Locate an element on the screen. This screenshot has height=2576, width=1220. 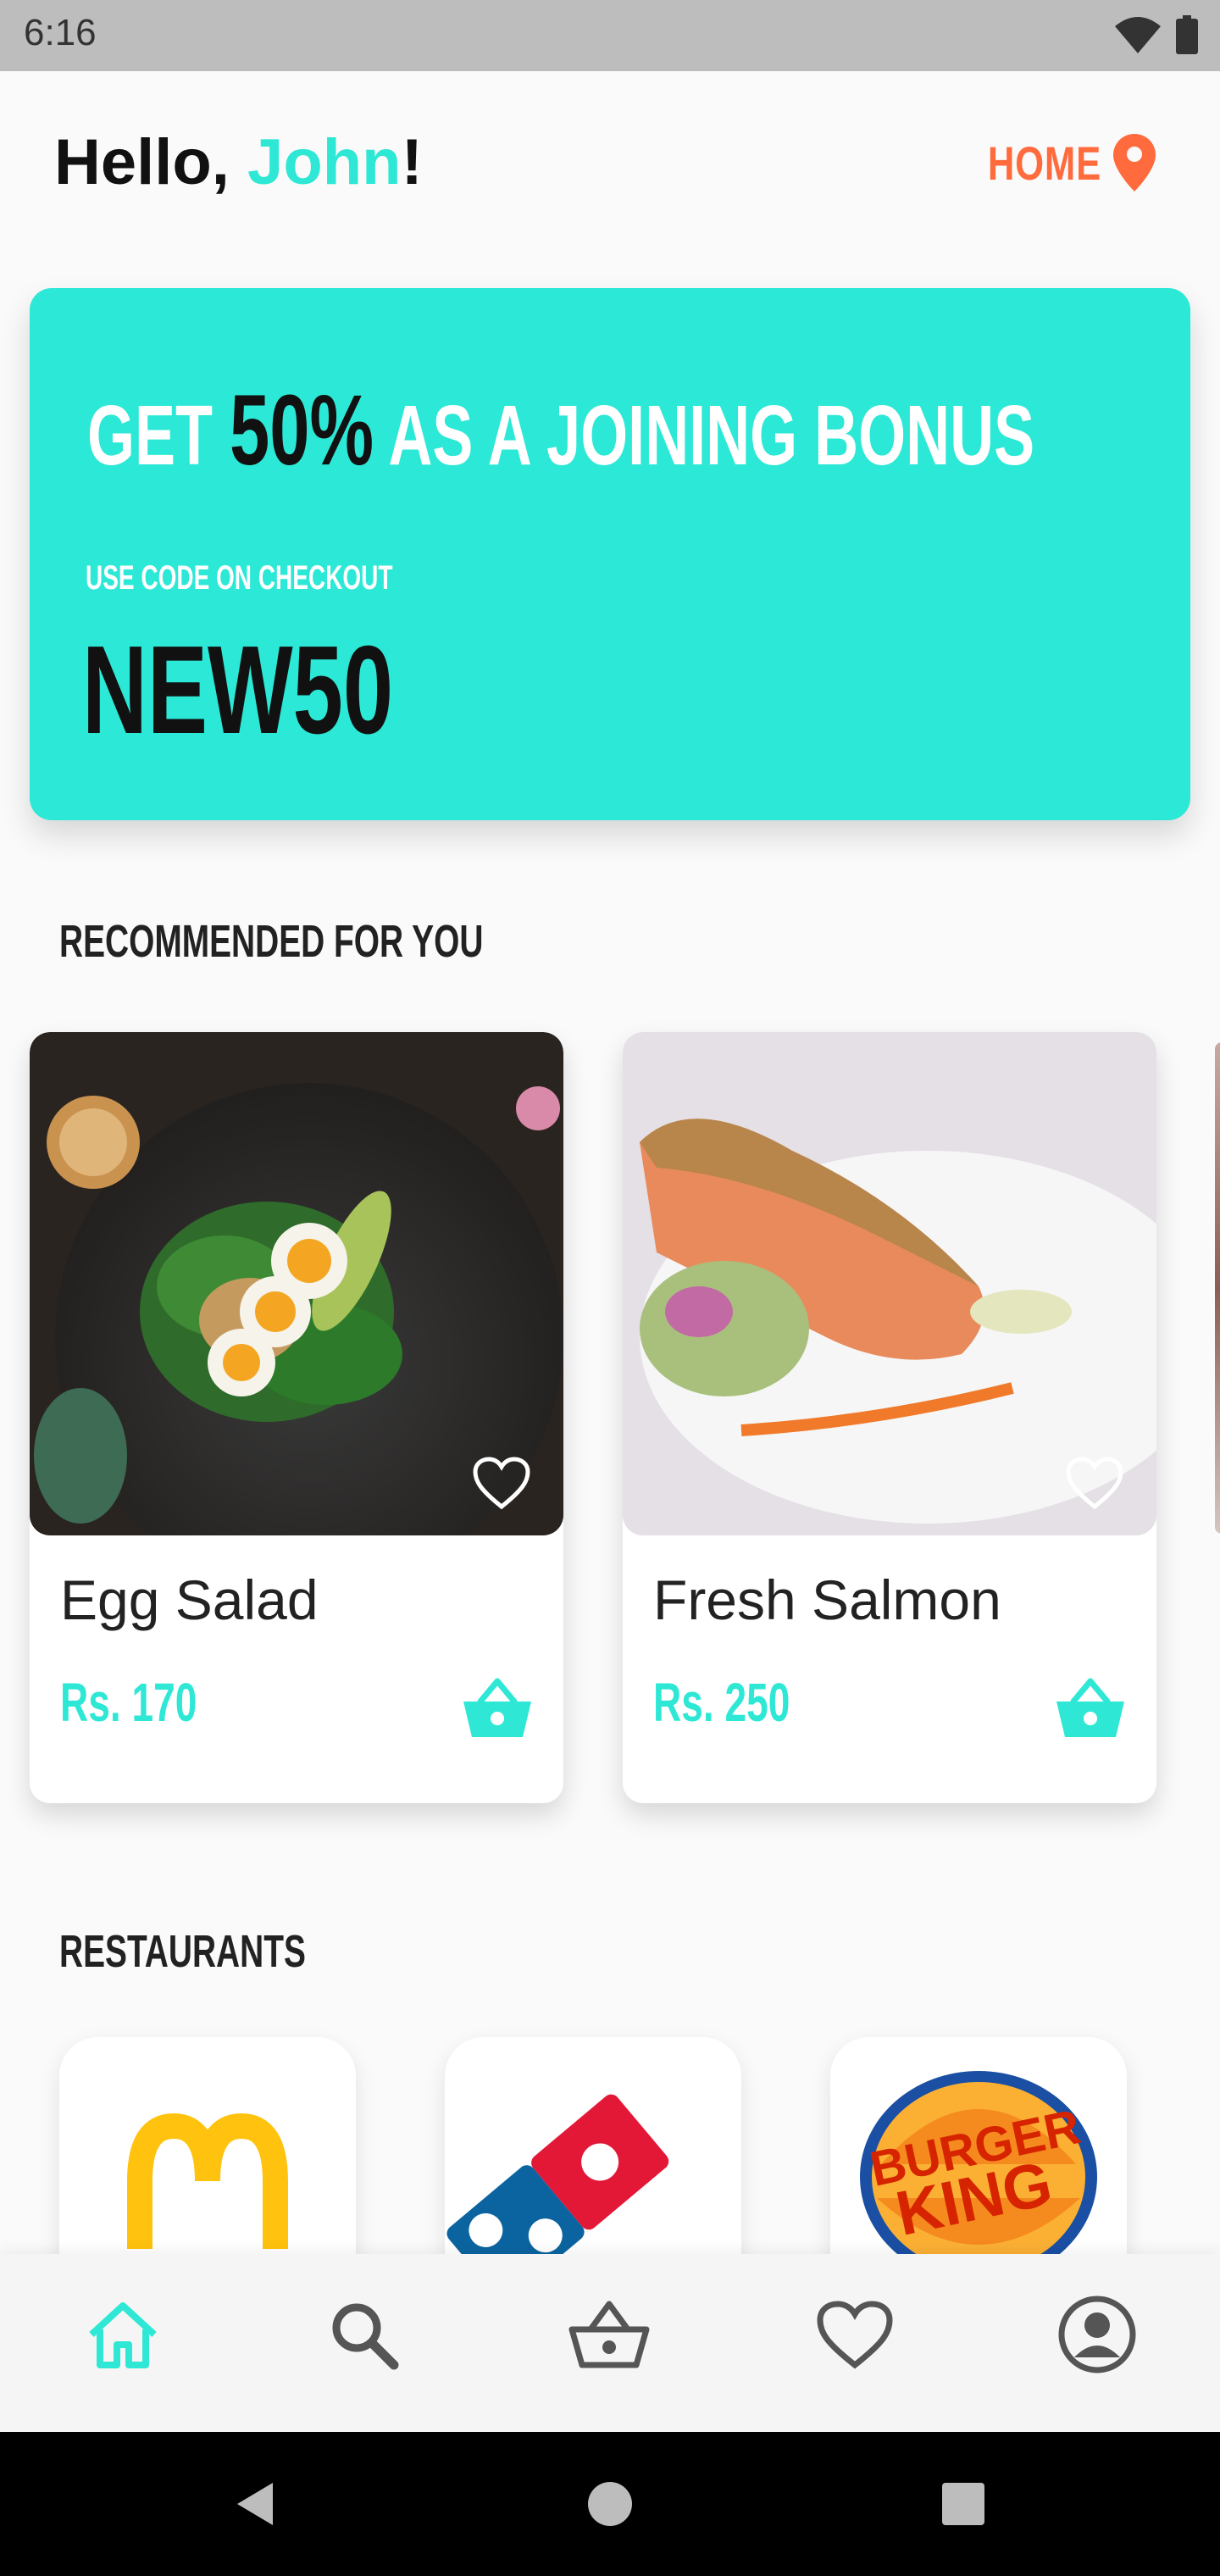
system-nav-bar is located at coordinates (610, 2504).